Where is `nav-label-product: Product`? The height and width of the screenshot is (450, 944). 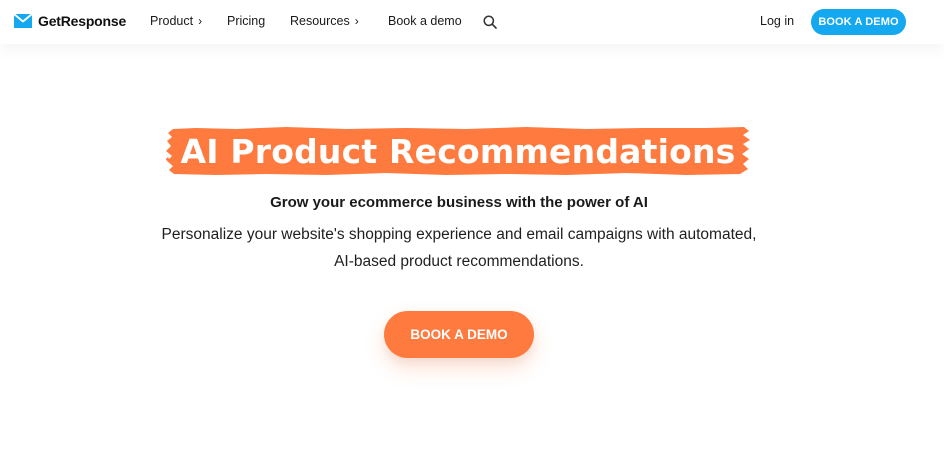
nav-label-product: Product is located at coordinates (172, 21).